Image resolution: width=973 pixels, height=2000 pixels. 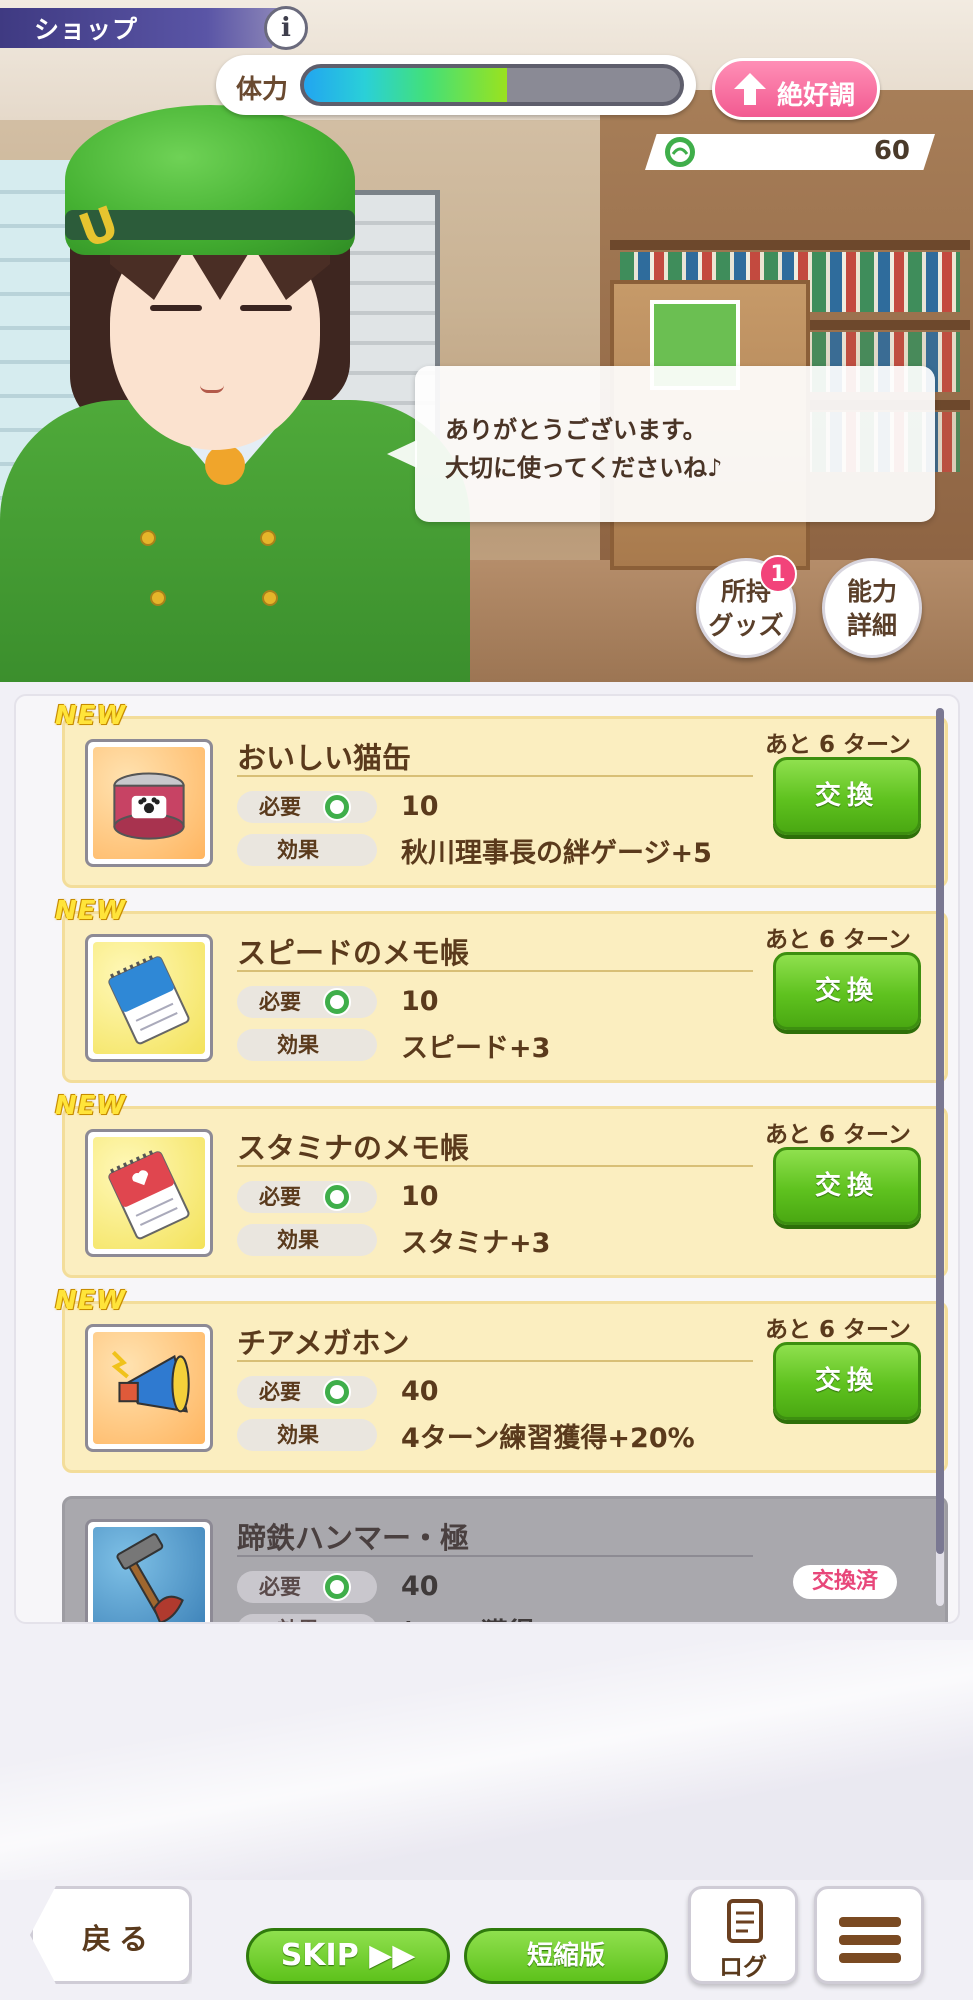 I want to click on dialogue-line-2: 大切に使ってくださいね♪, so click(x=584, y=468).